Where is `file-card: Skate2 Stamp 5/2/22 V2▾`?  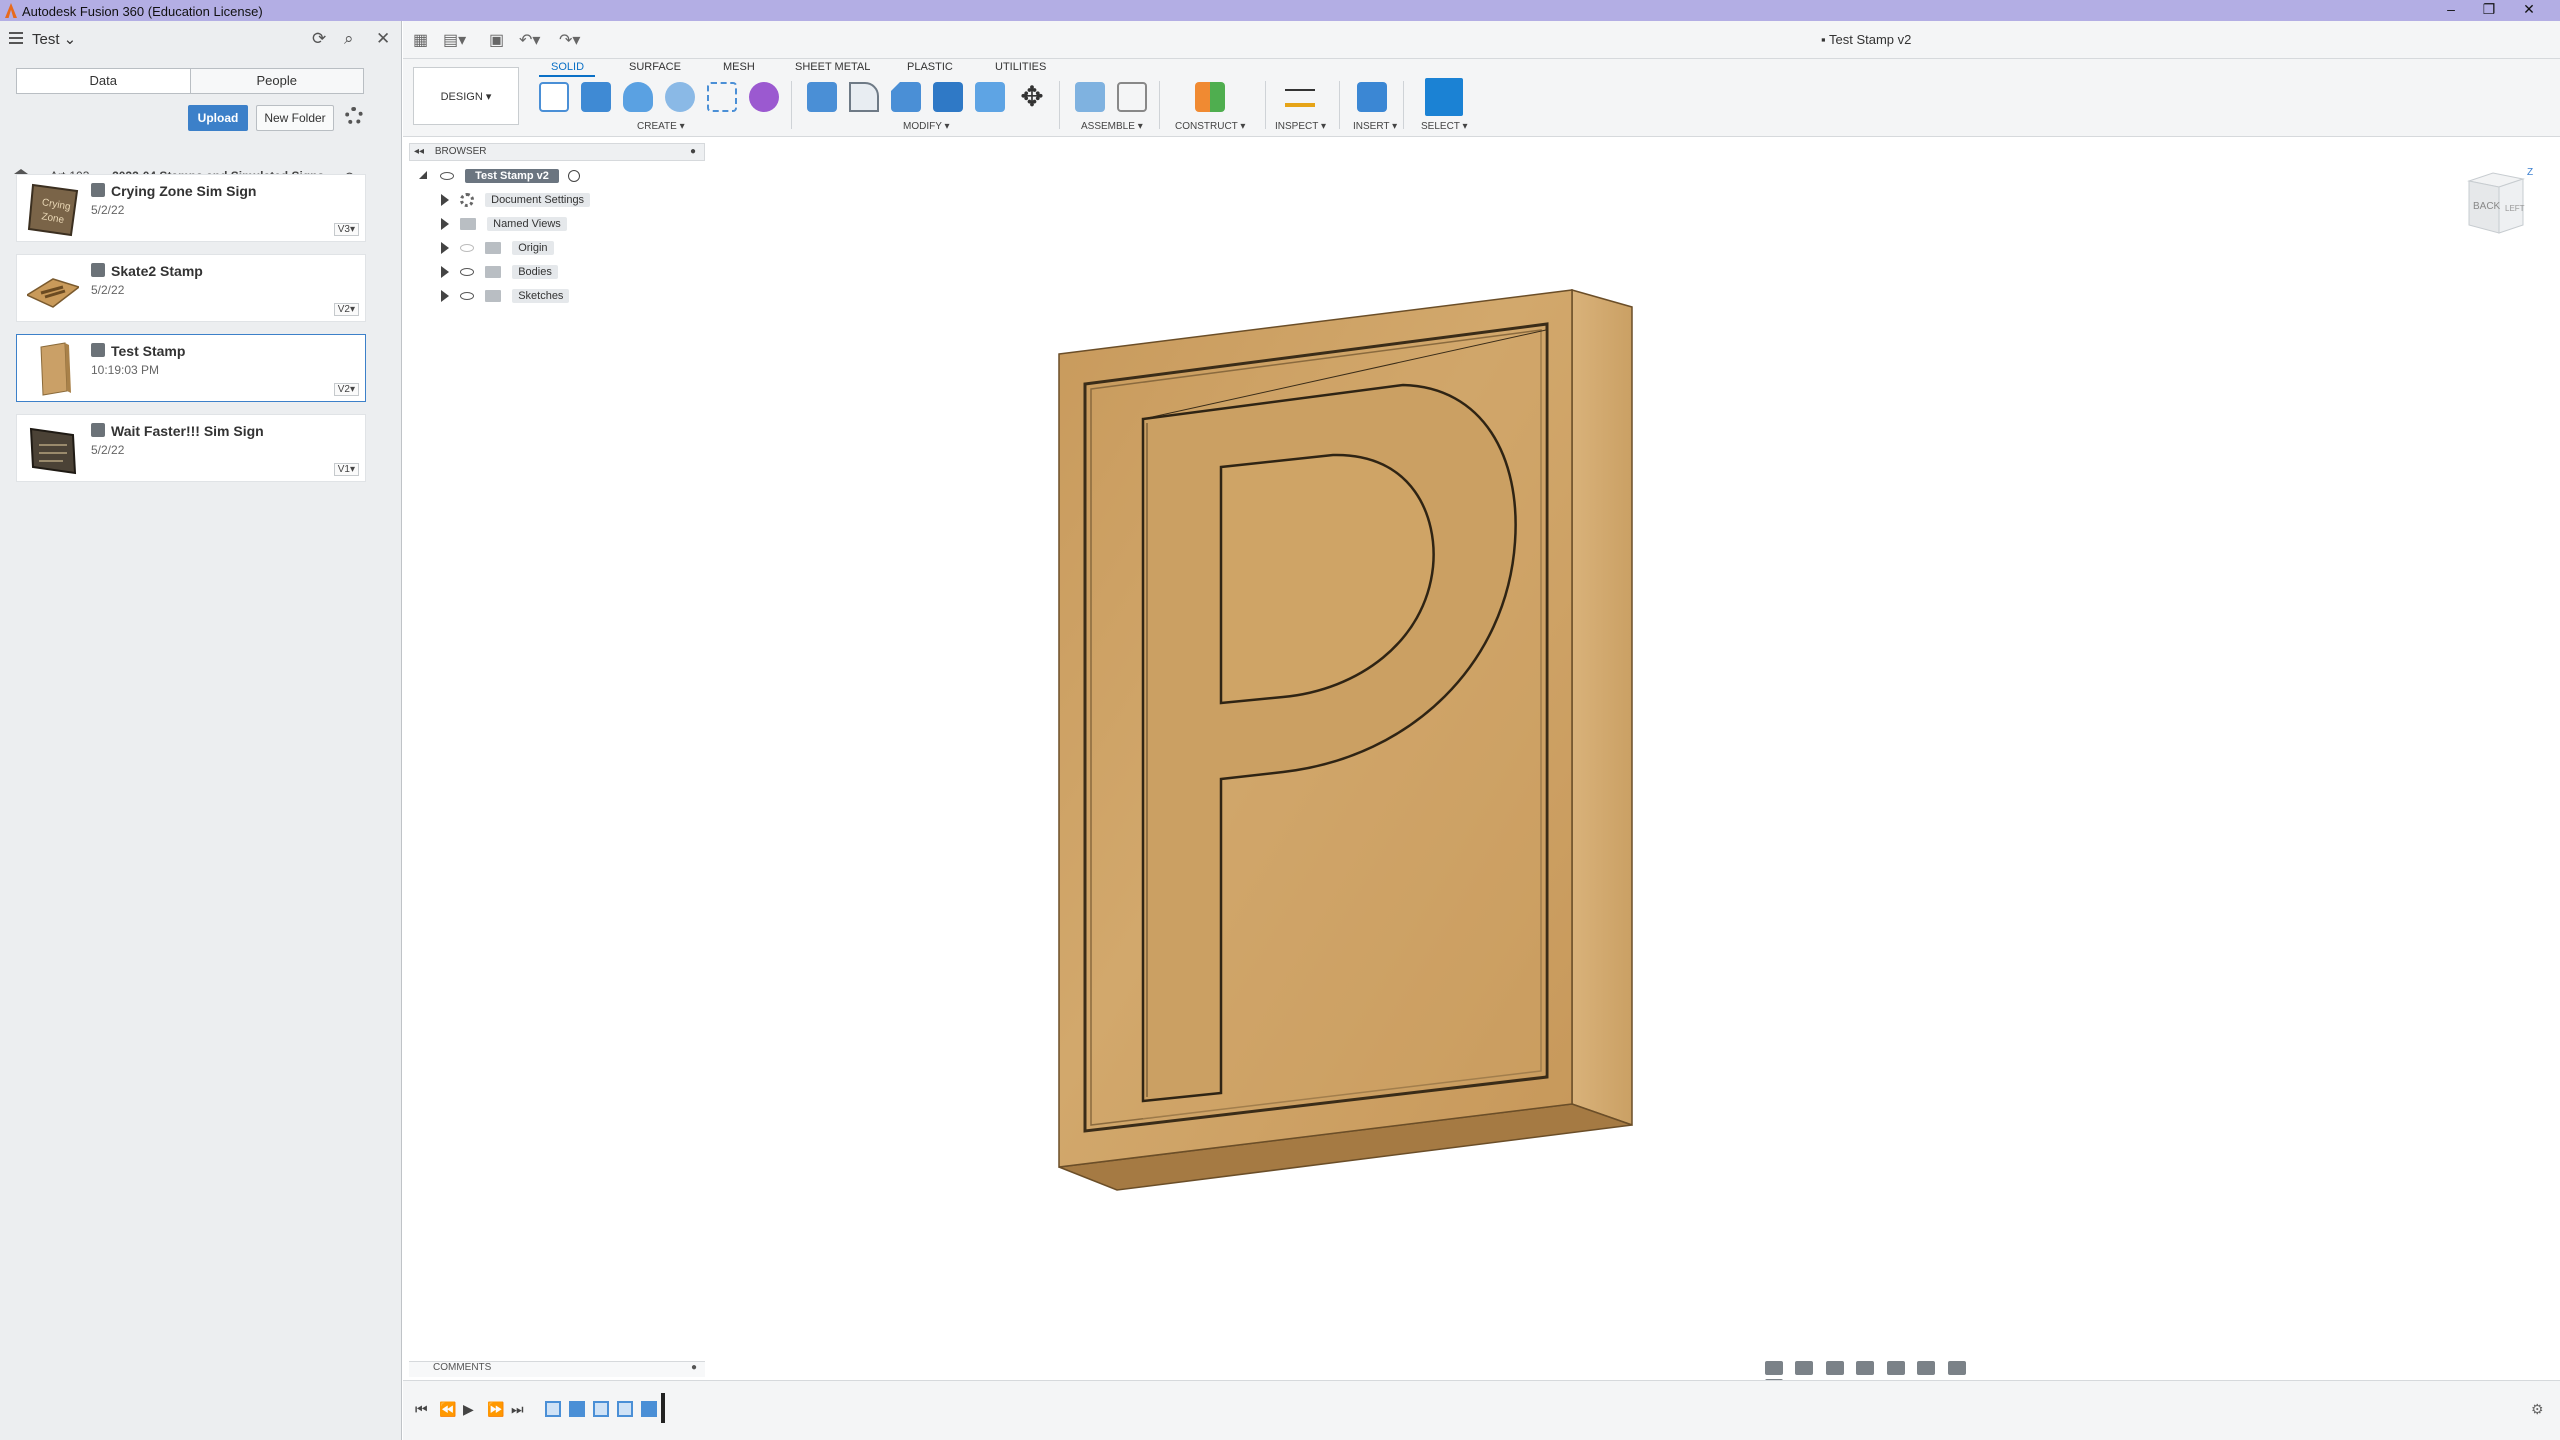
file-card: Skate2 Stamp 5/2/22 V2▾ is located at coordinates (191, 288).